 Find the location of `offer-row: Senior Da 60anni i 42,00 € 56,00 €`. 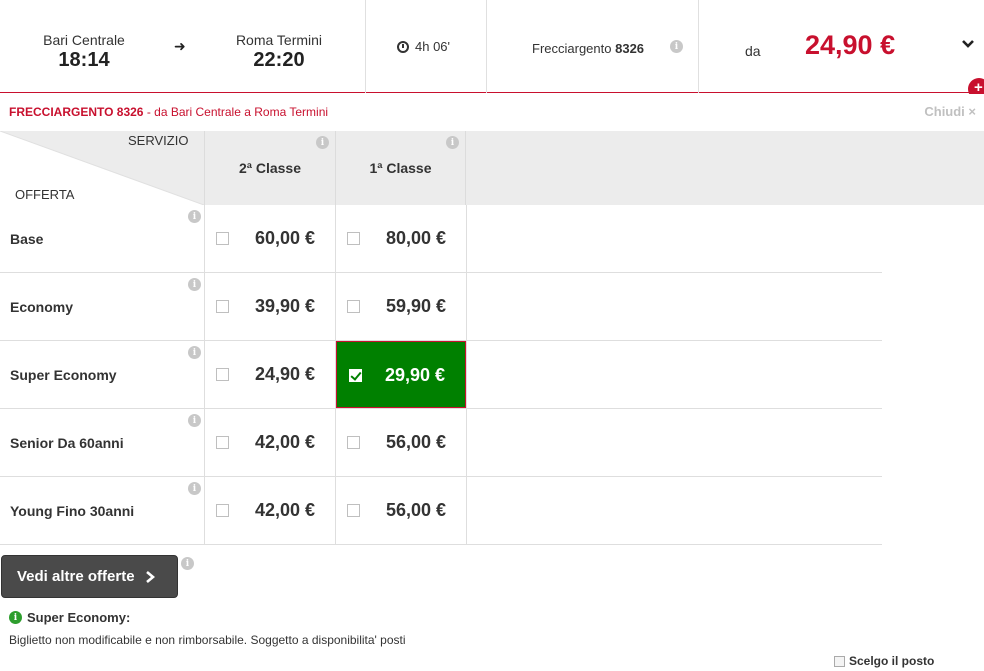

offer-row: Senior Da 60anni i 42,00 € 56,00 € is located at coordinates (441, 443).